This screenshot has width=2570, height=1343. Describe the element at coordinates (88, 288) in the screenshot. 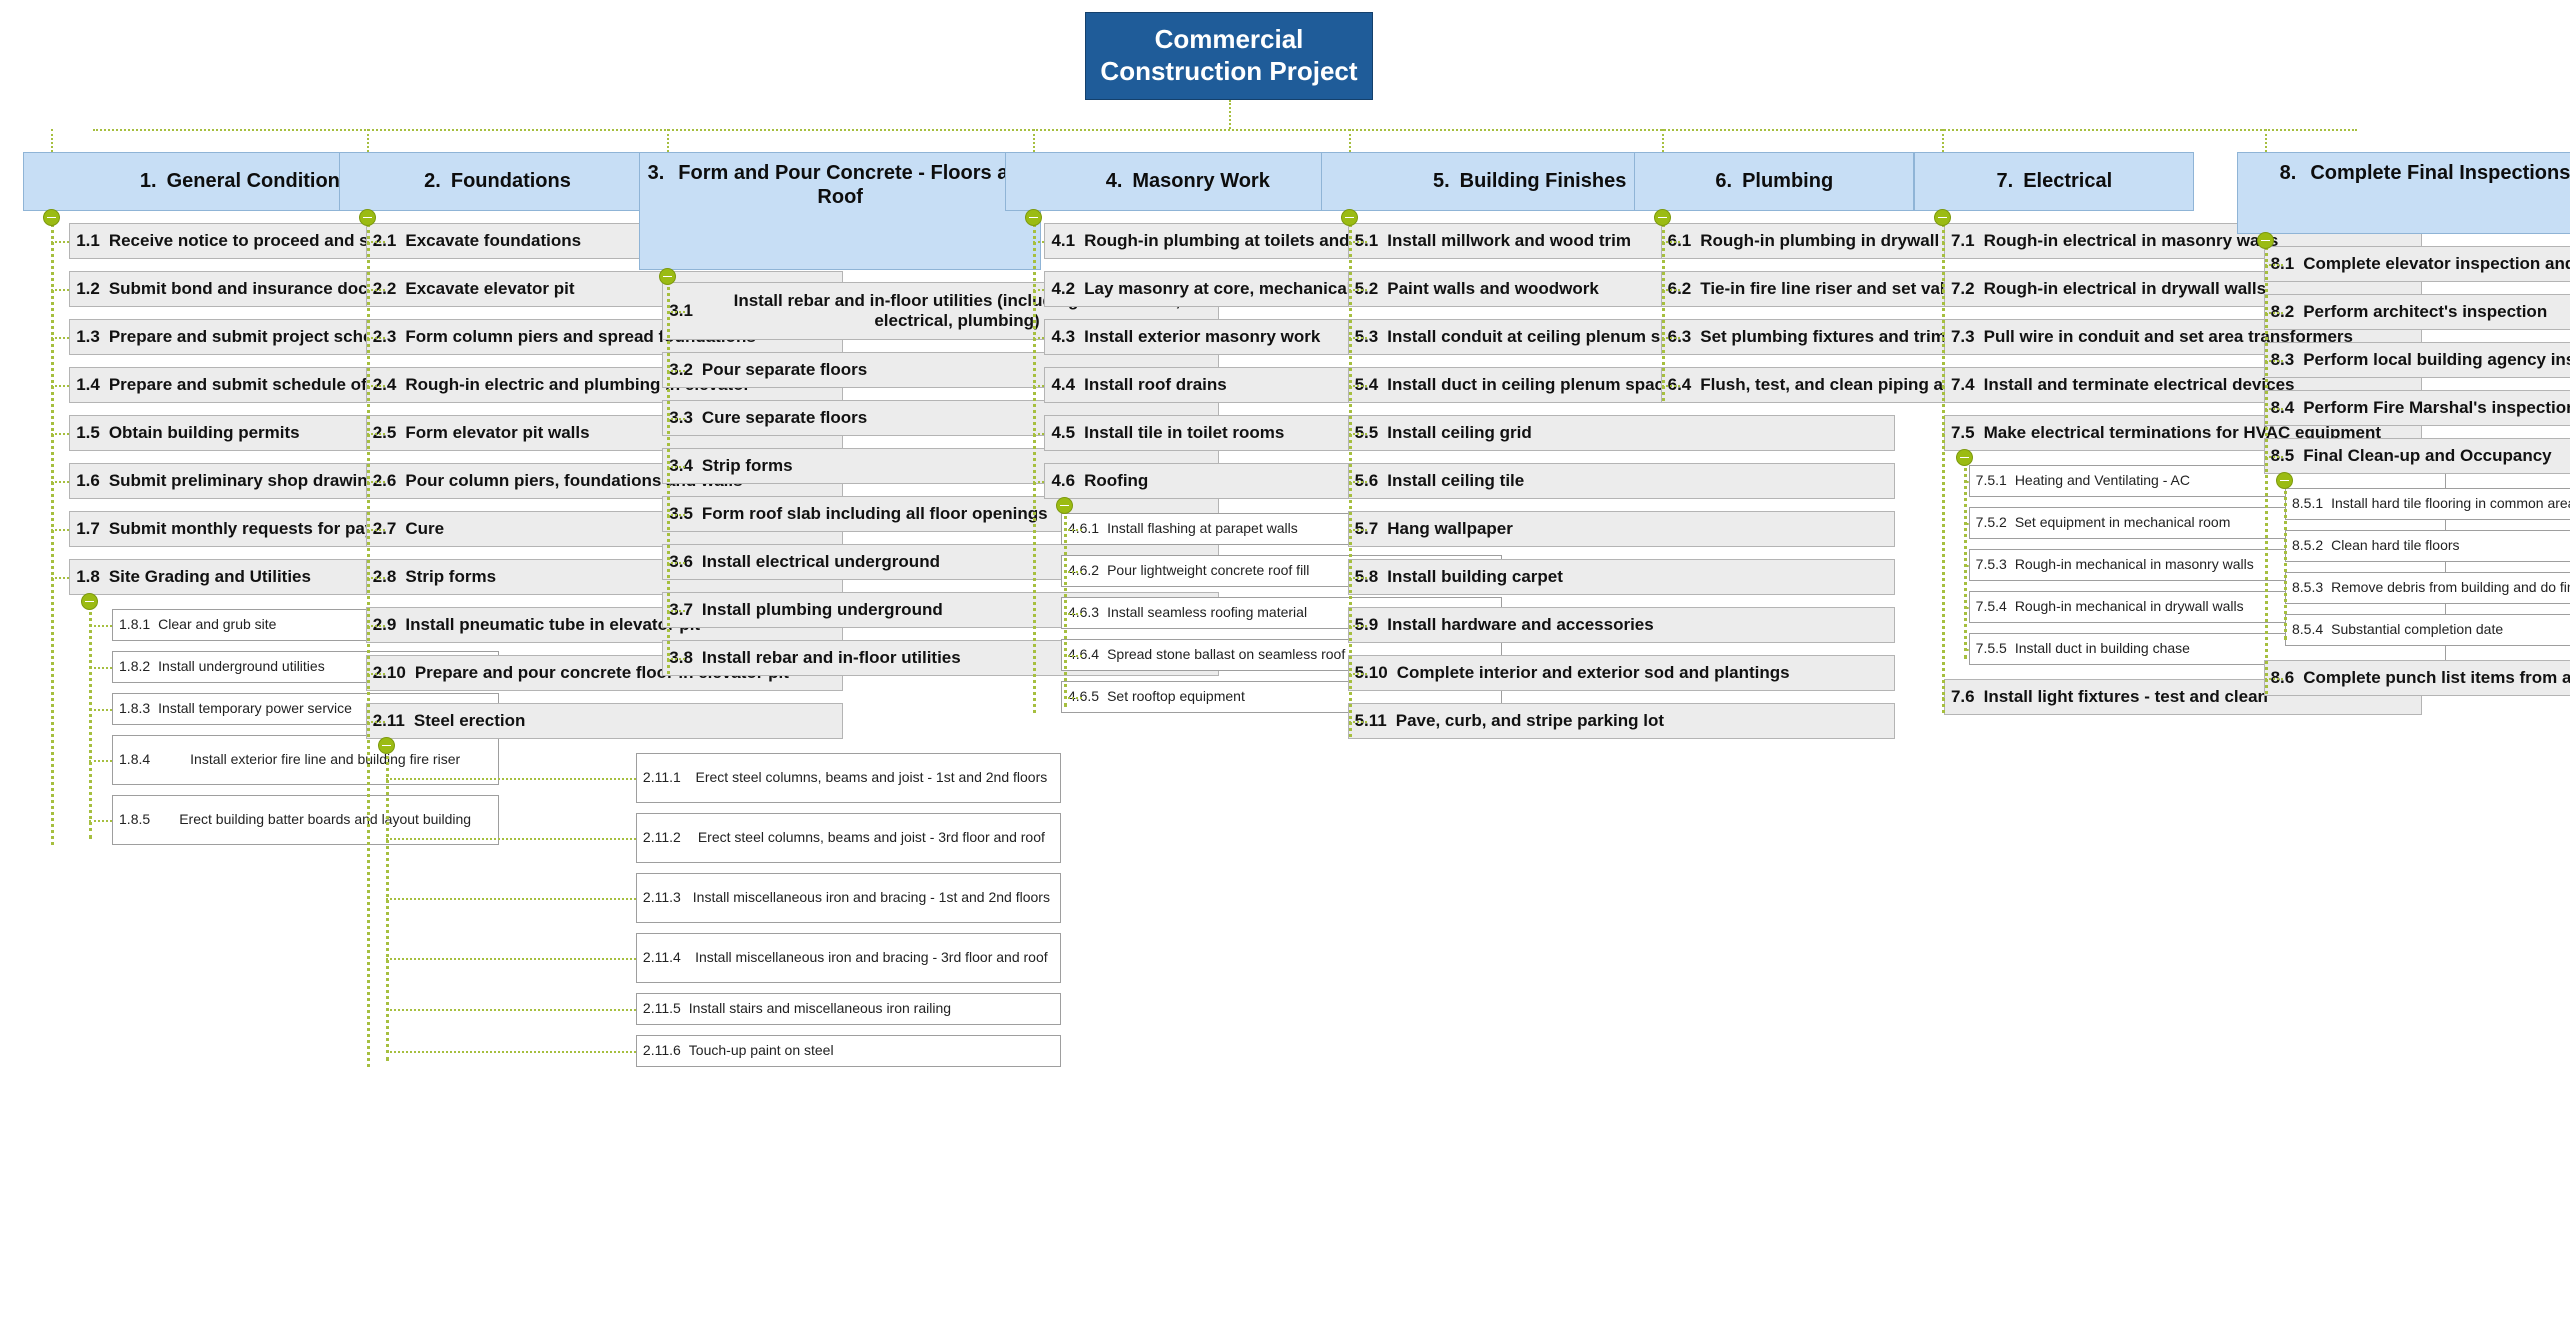

I see `task-number: 1.2` at that location.